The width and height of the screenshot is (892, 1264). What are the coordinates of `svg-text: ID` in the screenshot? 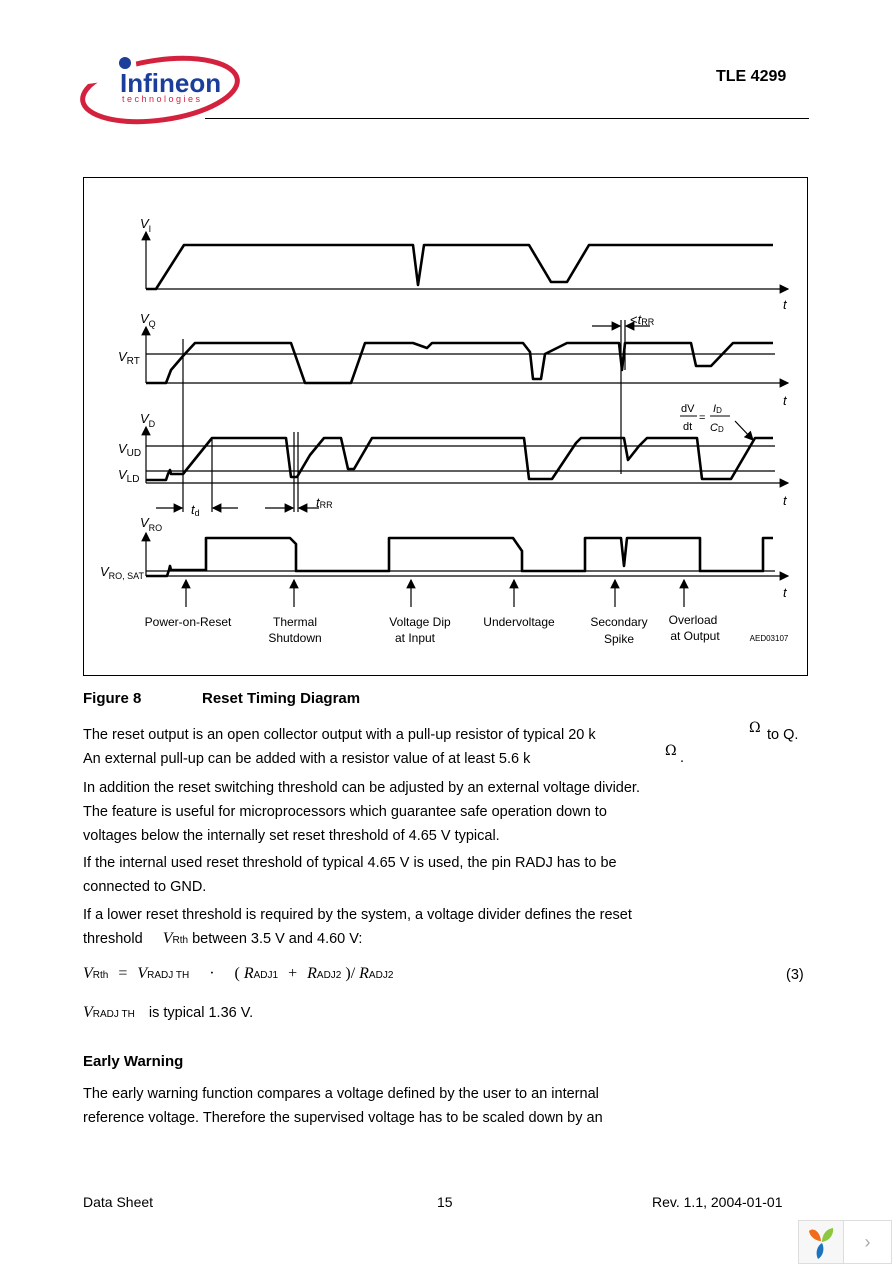 It's located at (717, 409).